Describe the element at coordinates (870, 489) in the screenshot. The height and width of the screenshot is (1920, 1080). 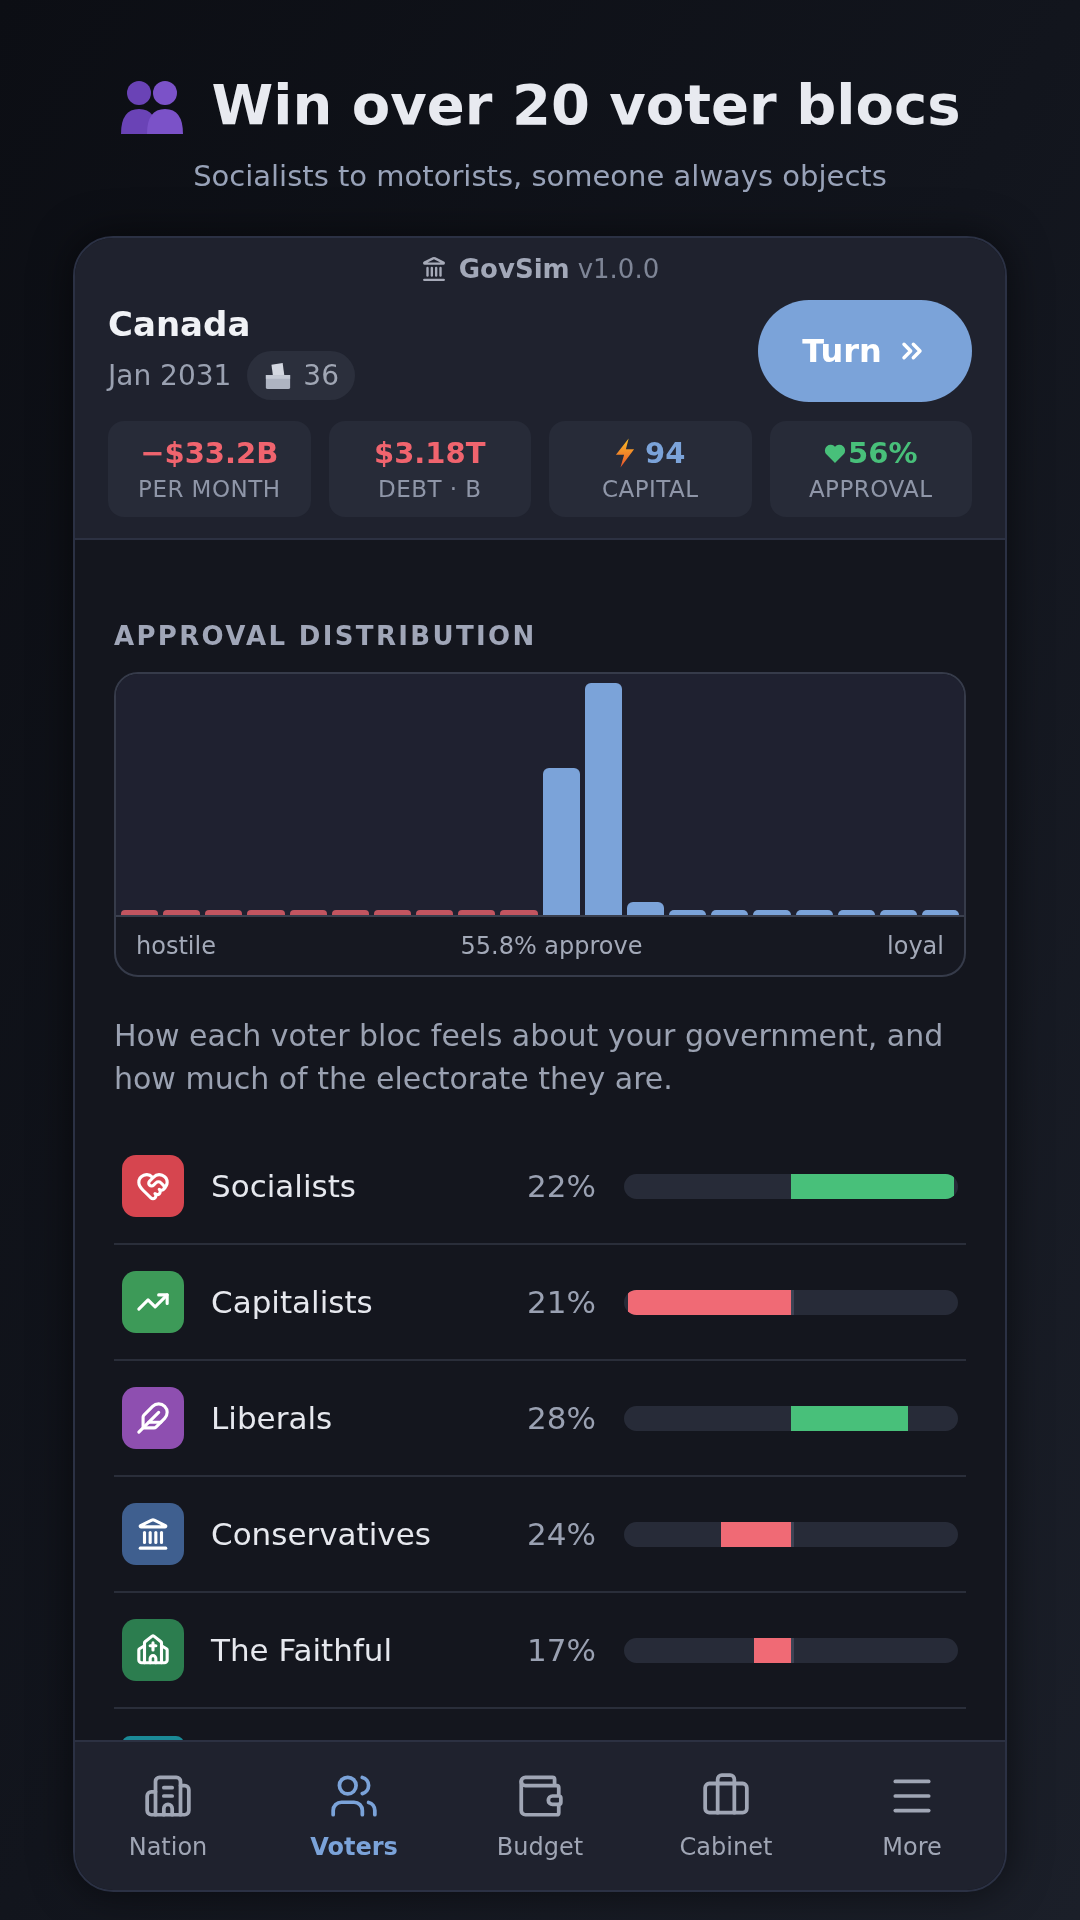
I see `stat-label: APPROVAL` at that location.